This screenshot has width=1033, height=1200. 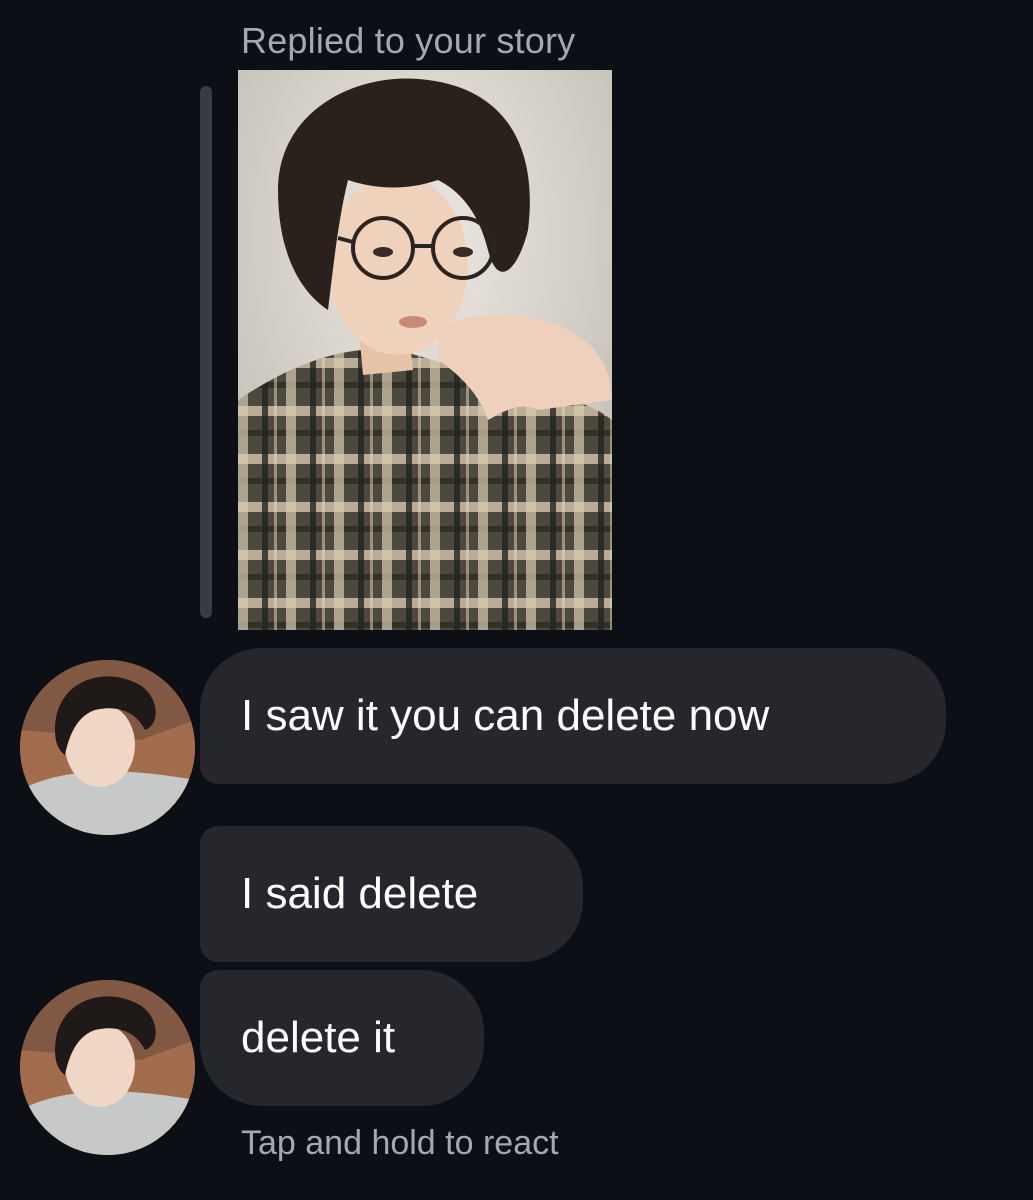 I want to click on message-bubble: I saw it you can delete now, so click(x=573, y=716).